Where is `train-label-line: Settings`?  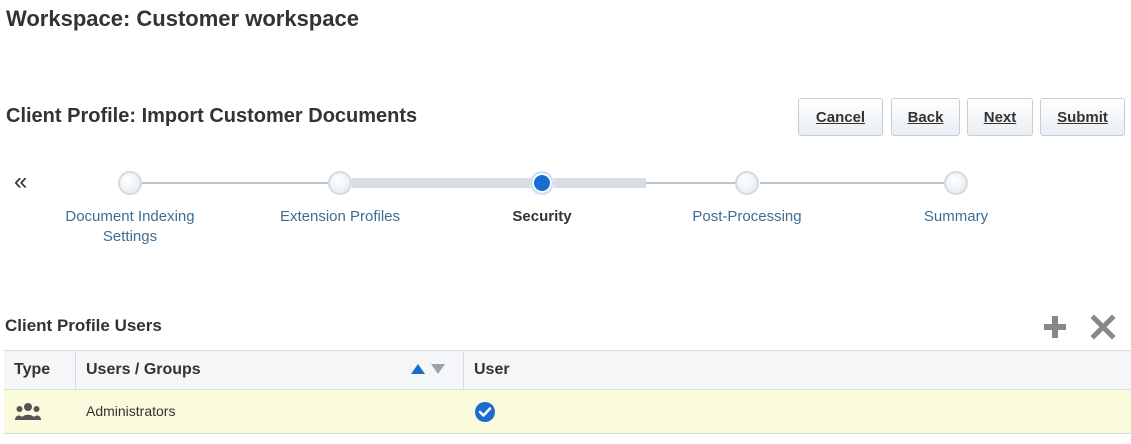 train-label-line: Settings is located at coordinates (130, 236).